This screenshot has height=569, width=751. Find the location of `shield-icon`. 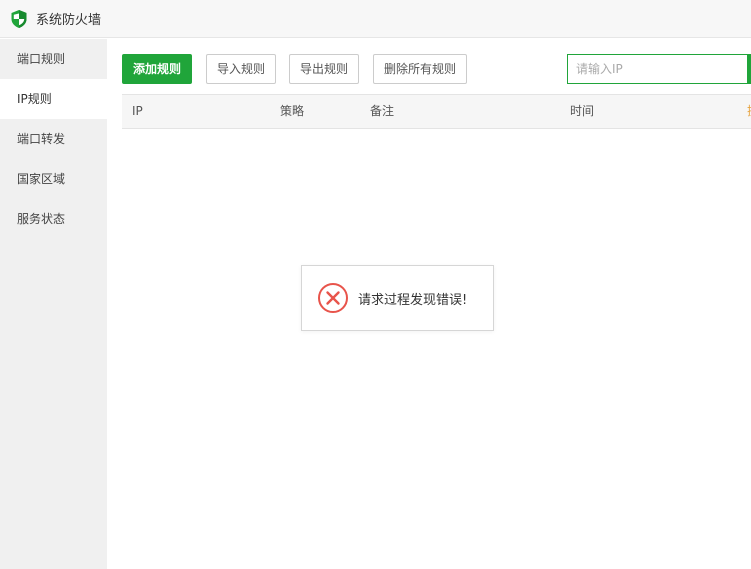

shield-icon is located at coordinates (19, 19).